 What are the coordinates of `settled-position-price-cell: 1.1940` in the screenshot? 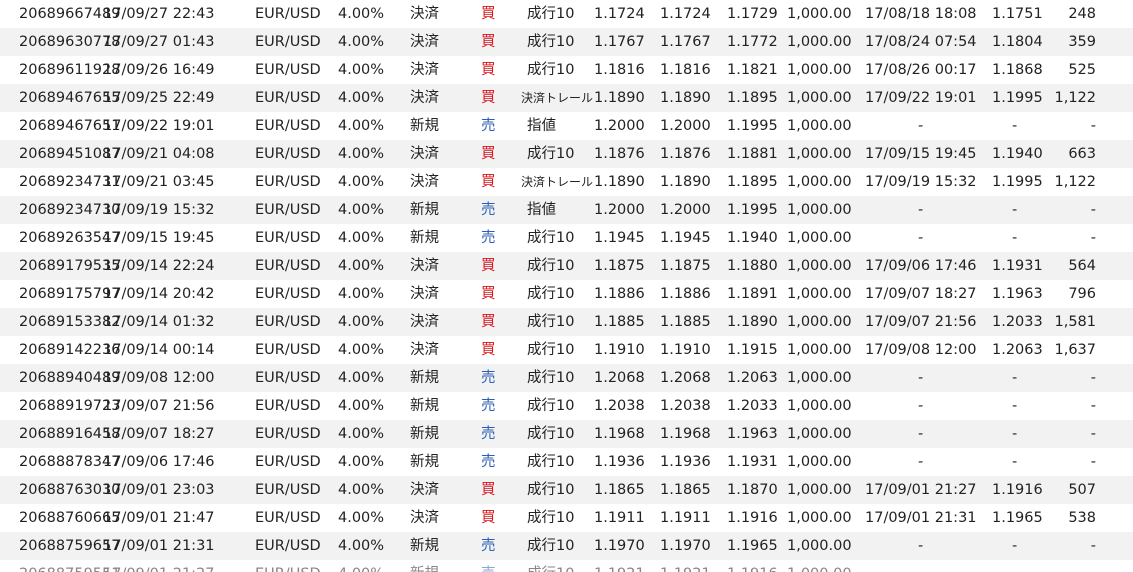 It's located at (1017, 154).